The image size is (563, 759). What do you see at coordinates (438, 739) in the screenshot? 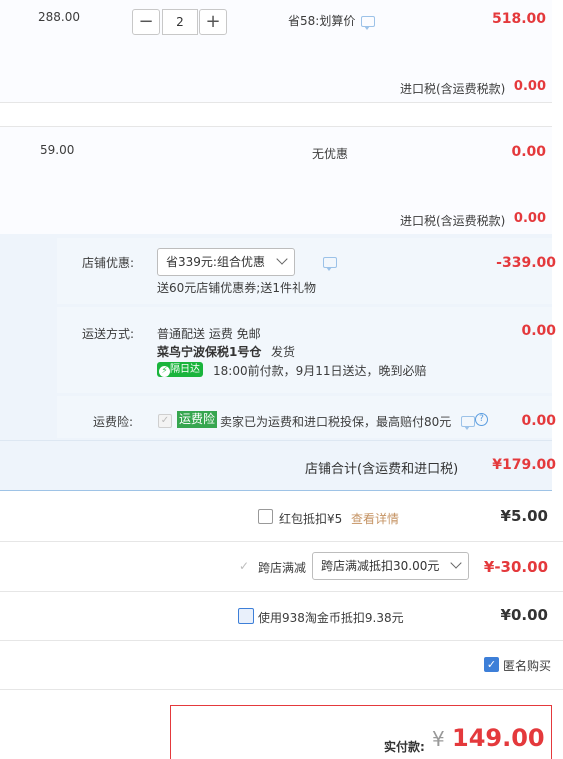
I see `pay-currency: ¥` at bounding box center [438, 739].